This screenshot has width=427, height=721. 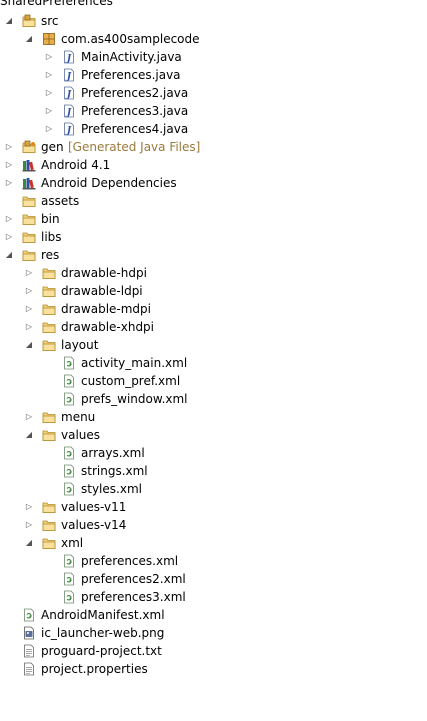 What do you see at coordinates (29, 183) in the screenshot?
I see `library-icon` at bounding box center [29, 183].